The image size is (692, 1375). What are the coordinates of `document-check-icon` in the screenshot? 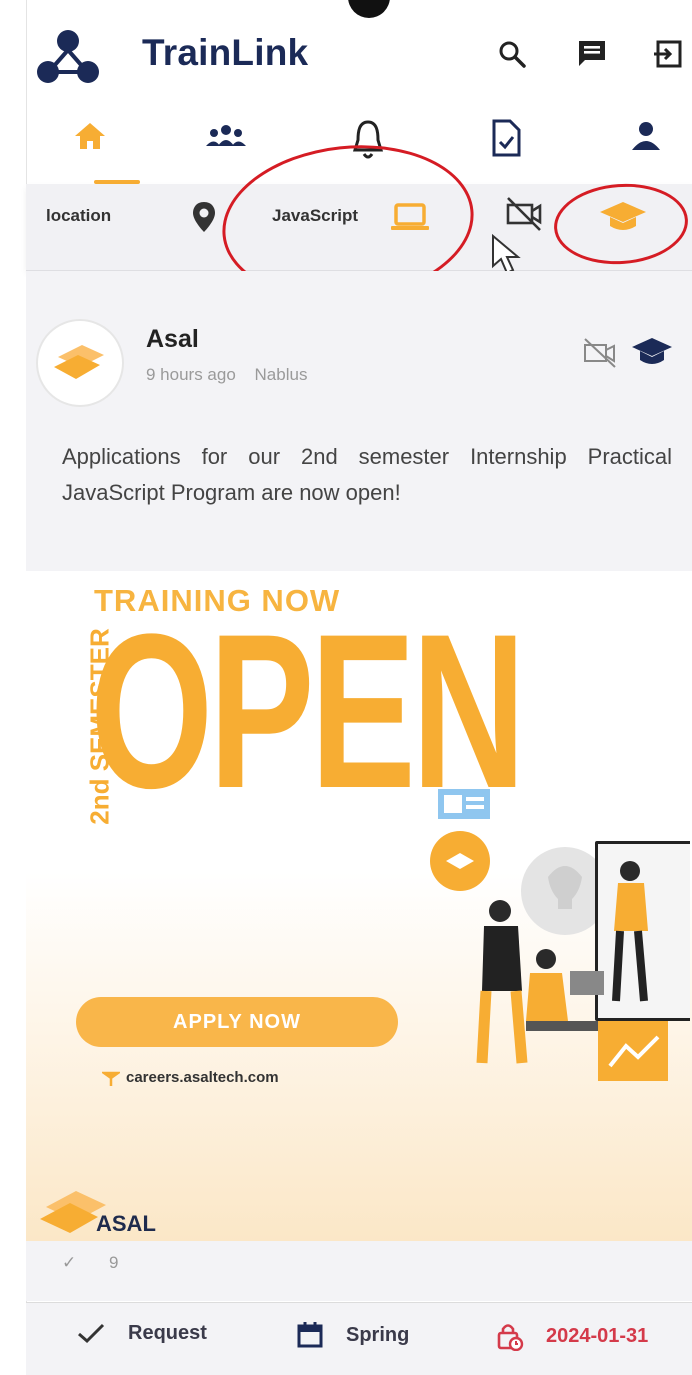 It's located at (506, 138).